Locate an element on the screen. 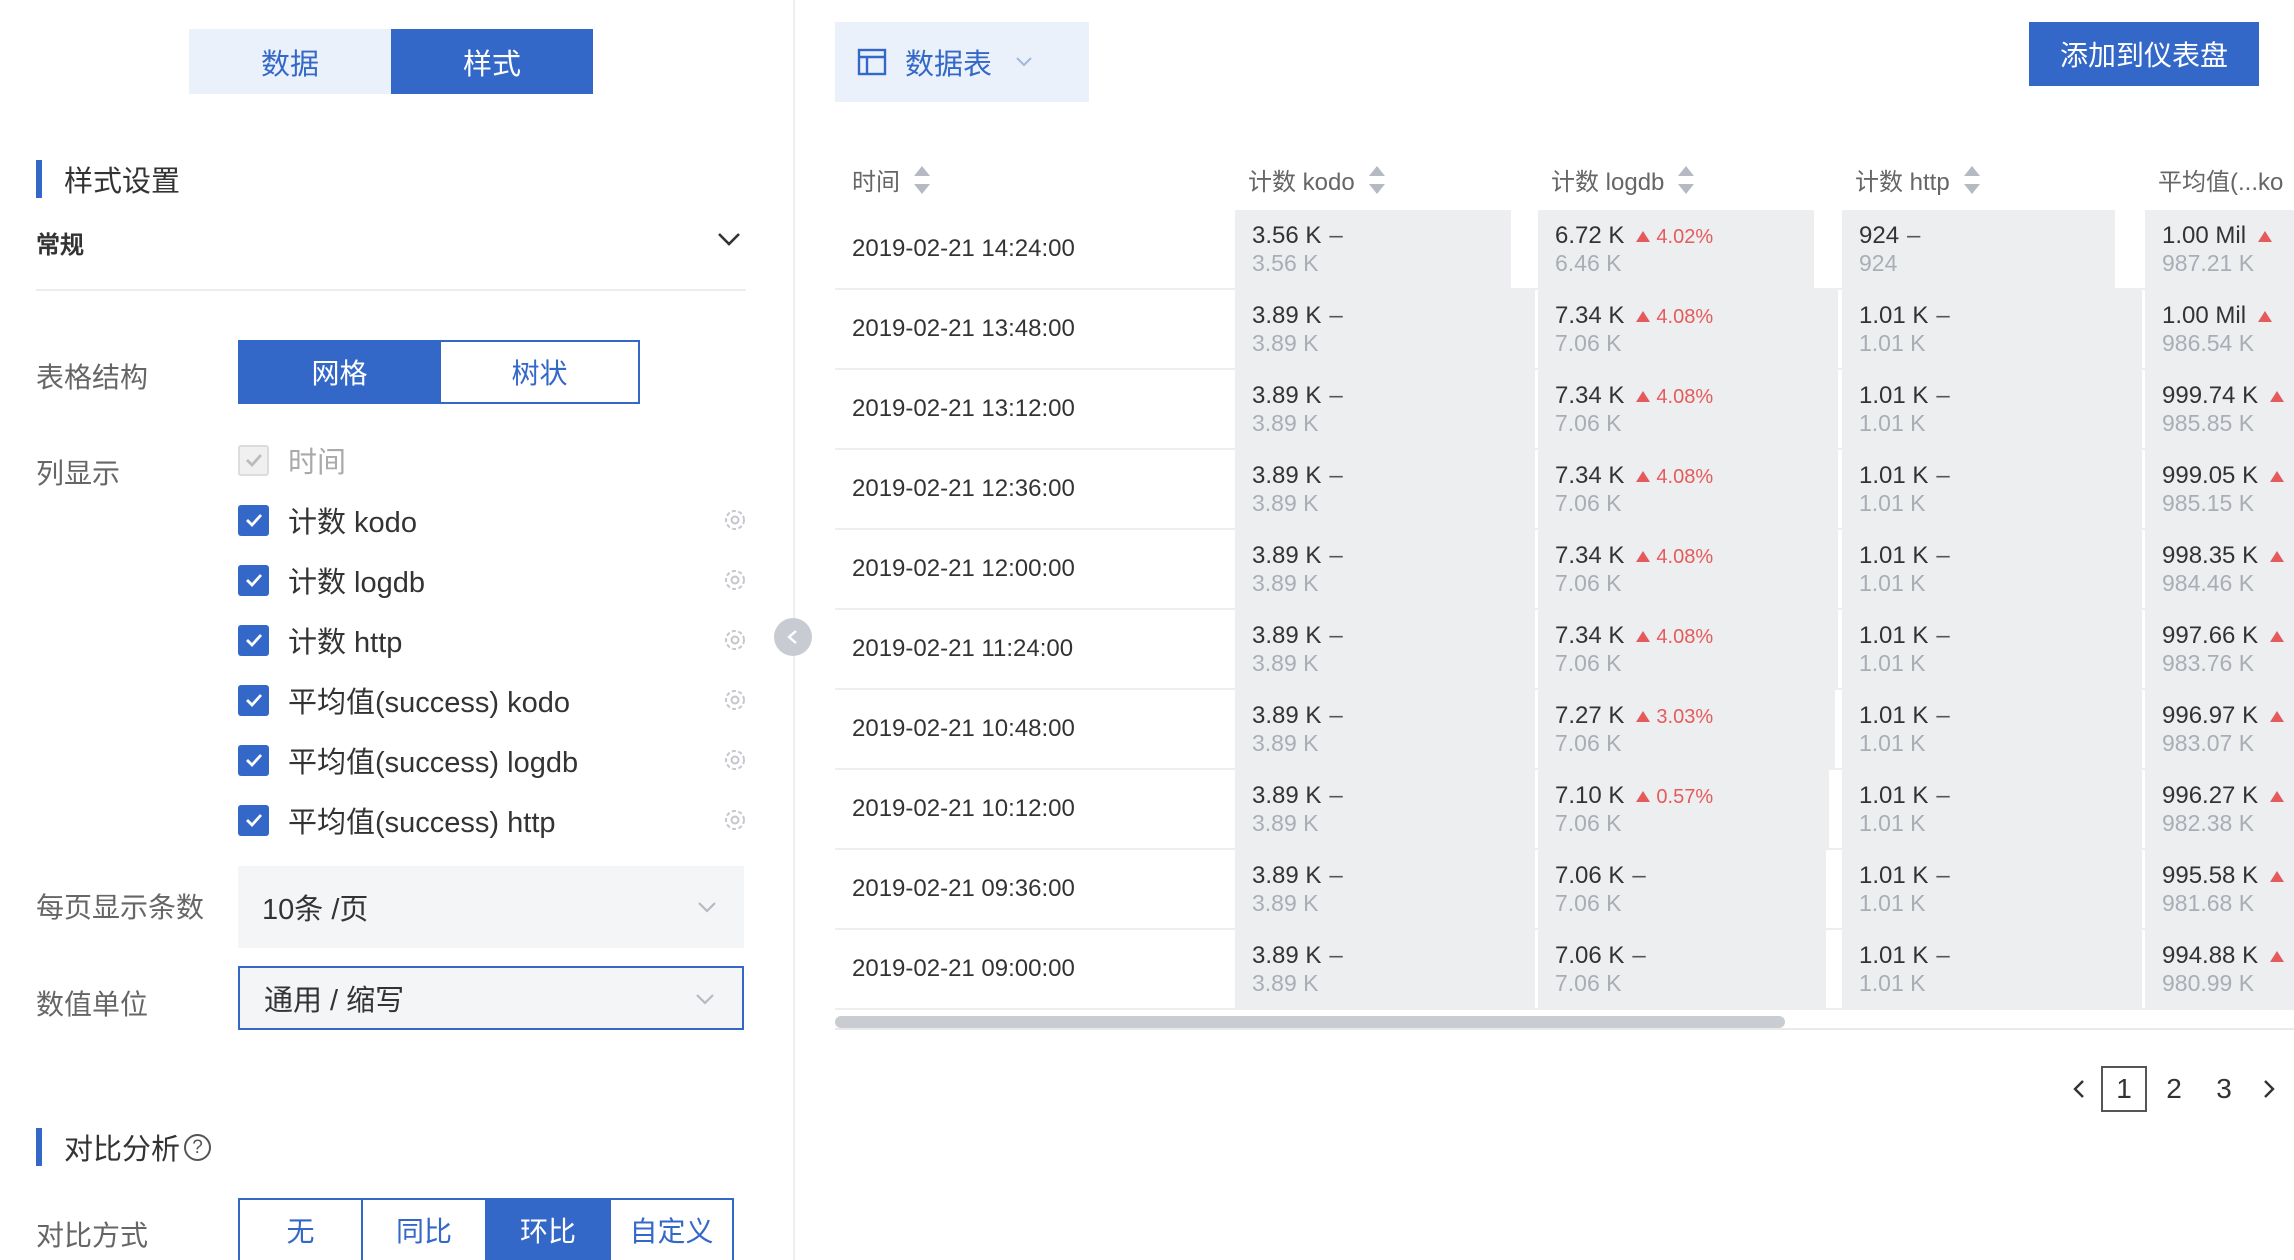  column-header-count-kodo: 计数 kodo is located at coordinates (1316, 179).